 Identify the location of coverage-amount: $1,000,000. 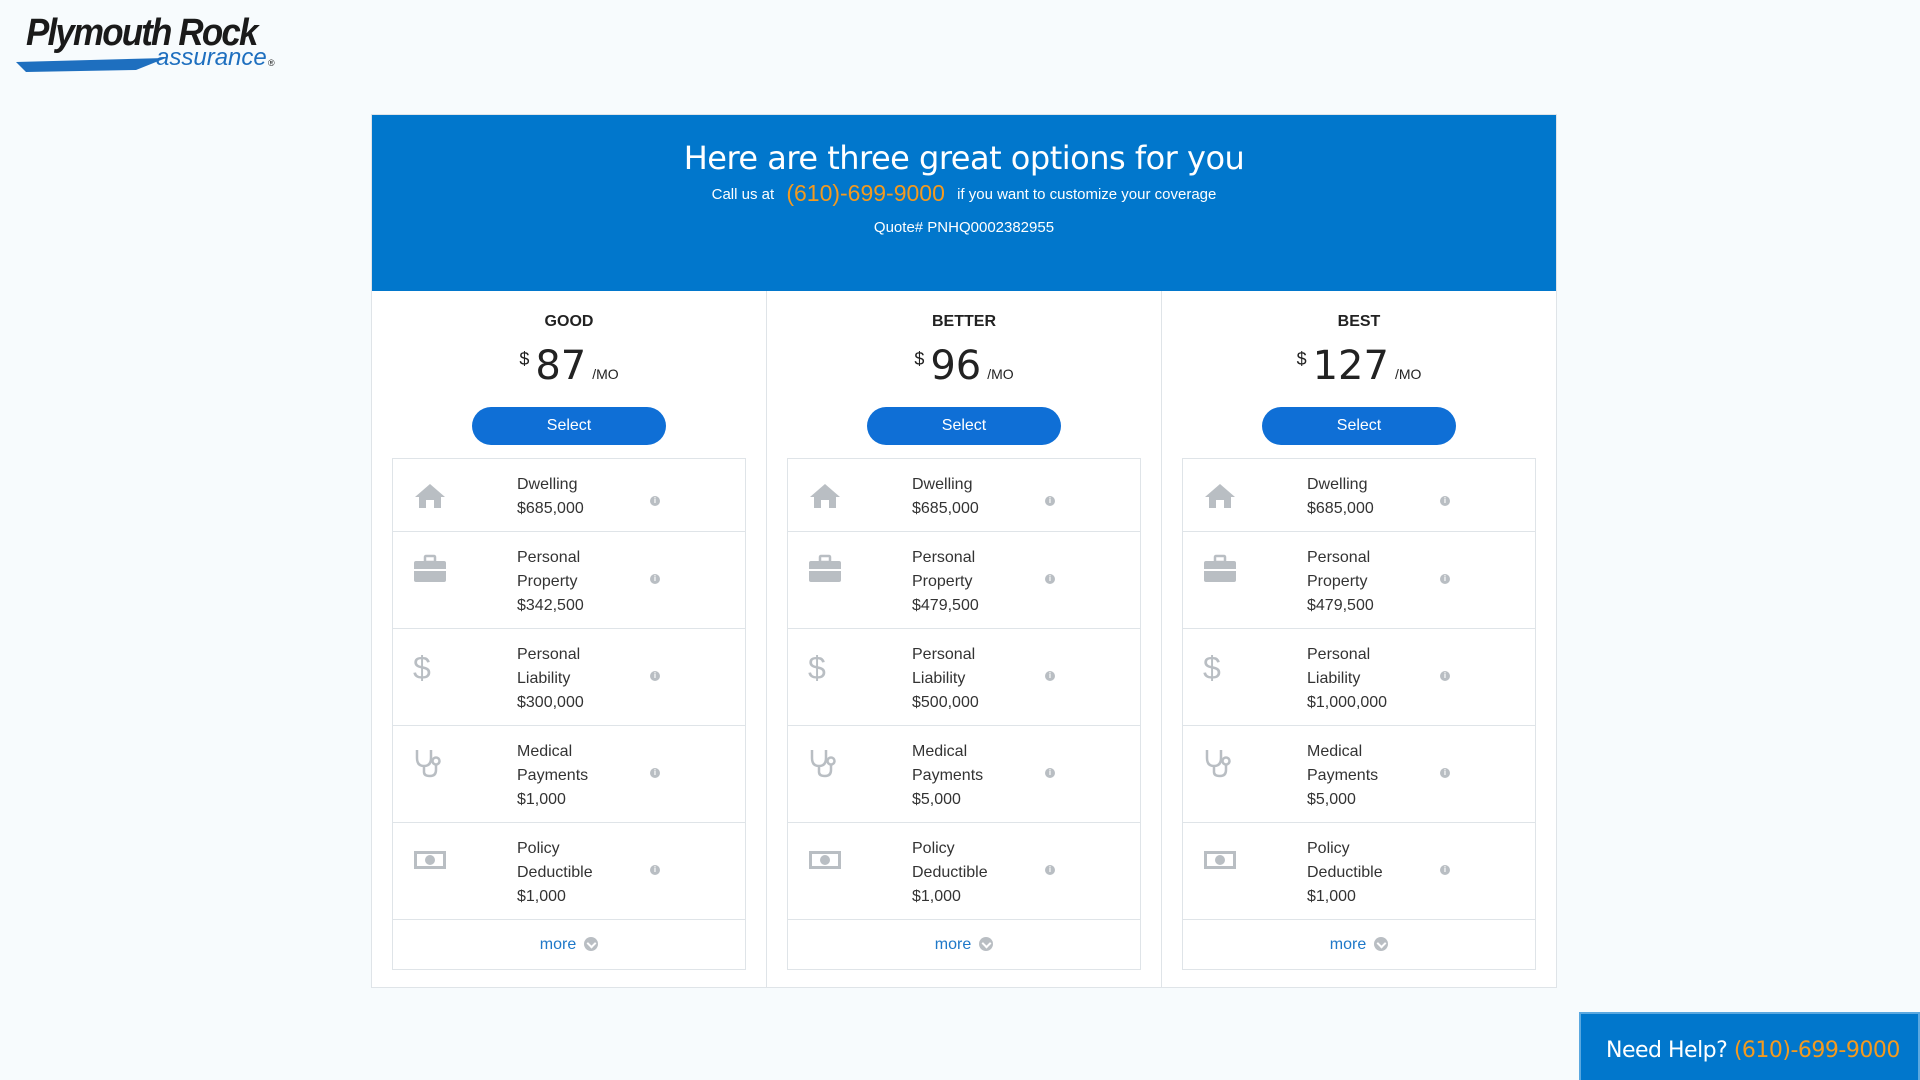
(1347, 702).